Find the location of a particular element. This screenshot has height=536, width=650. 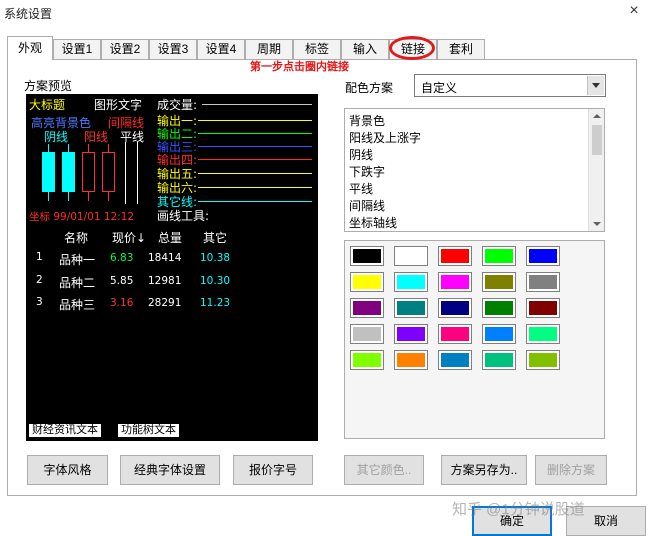

preview-big-title: 大标题 is located at coordinates (47, 105).